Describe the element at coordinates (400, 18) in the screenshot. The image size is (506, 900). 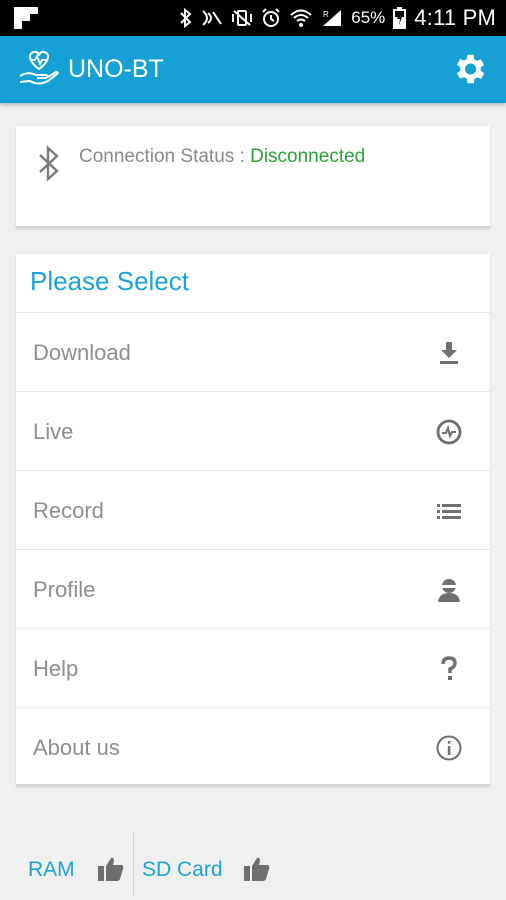
I see `battery-charging-icon` at that location.